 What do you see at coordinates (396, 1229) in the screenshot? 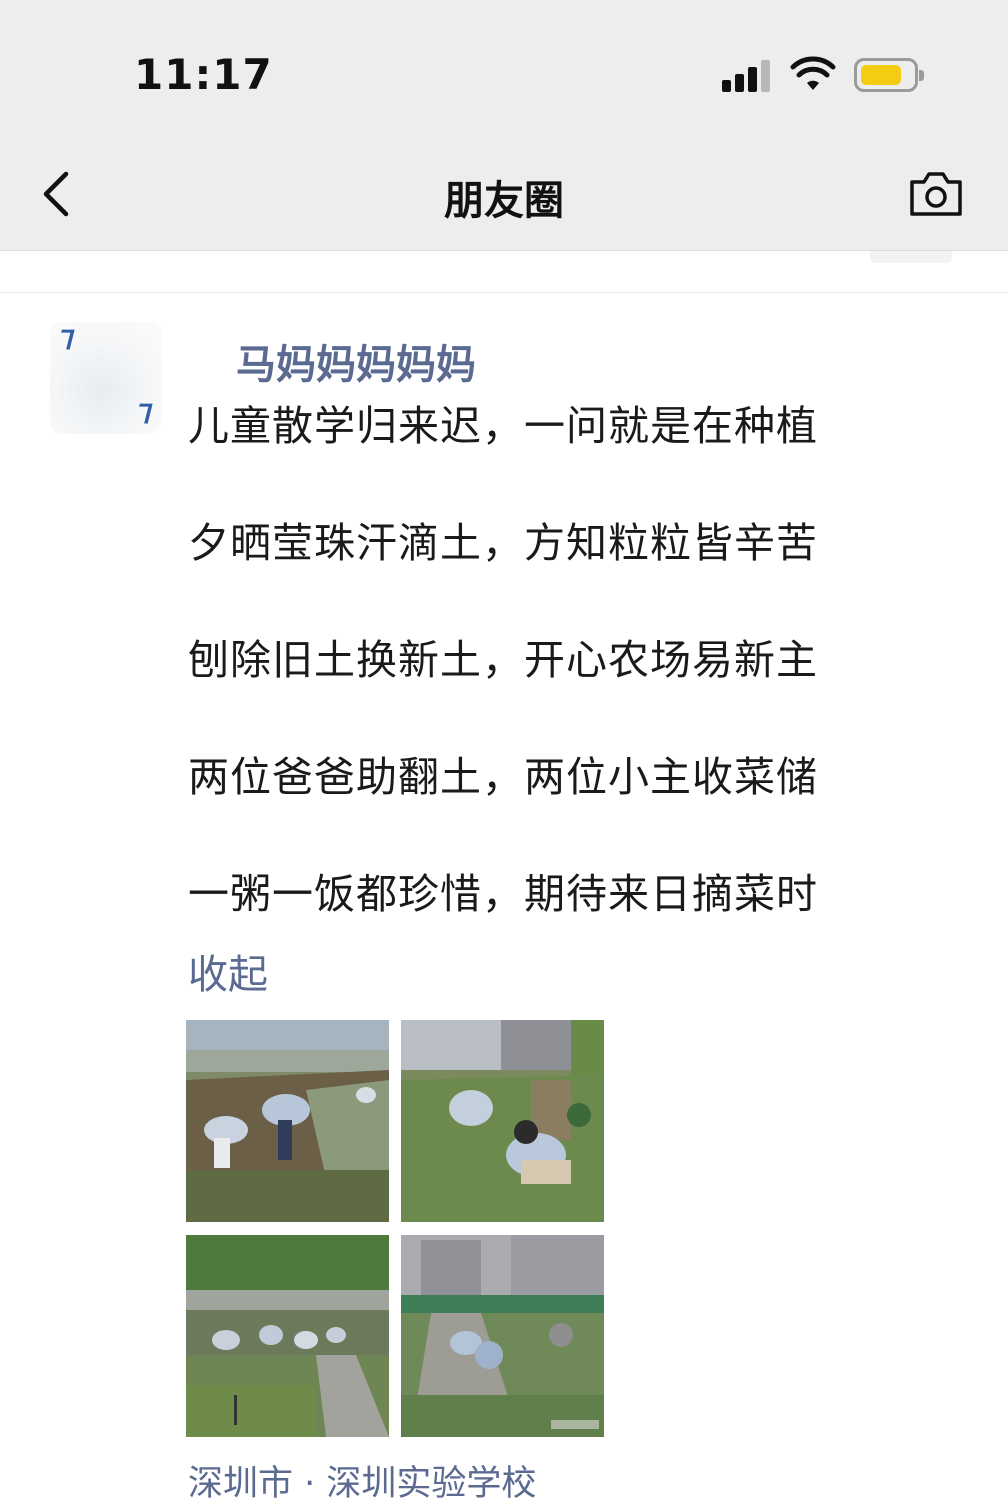
I see `photo-grid` at bounding box center [396, 1229].